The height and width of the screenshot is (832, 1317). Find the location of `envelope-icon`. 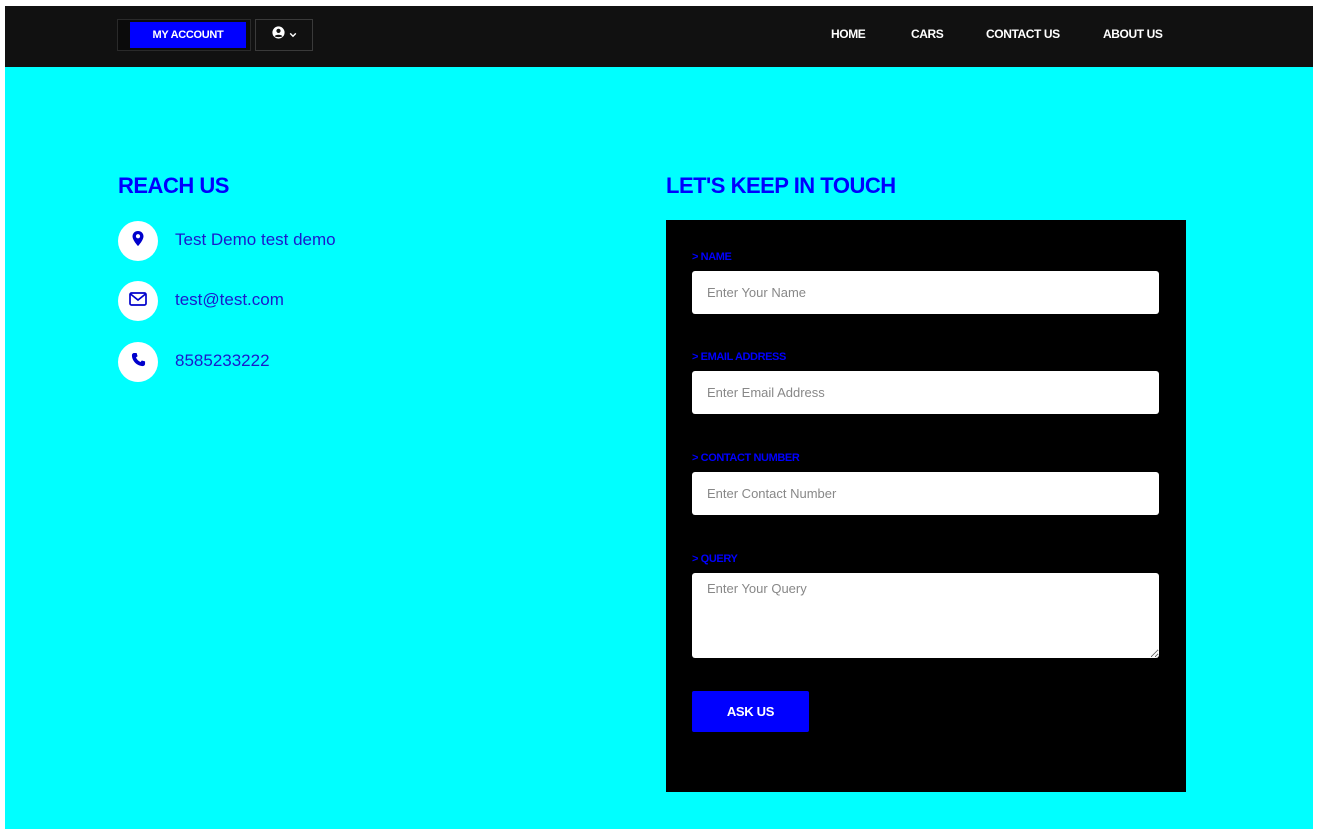

envelope-icon is located at coordinates (138, 301).